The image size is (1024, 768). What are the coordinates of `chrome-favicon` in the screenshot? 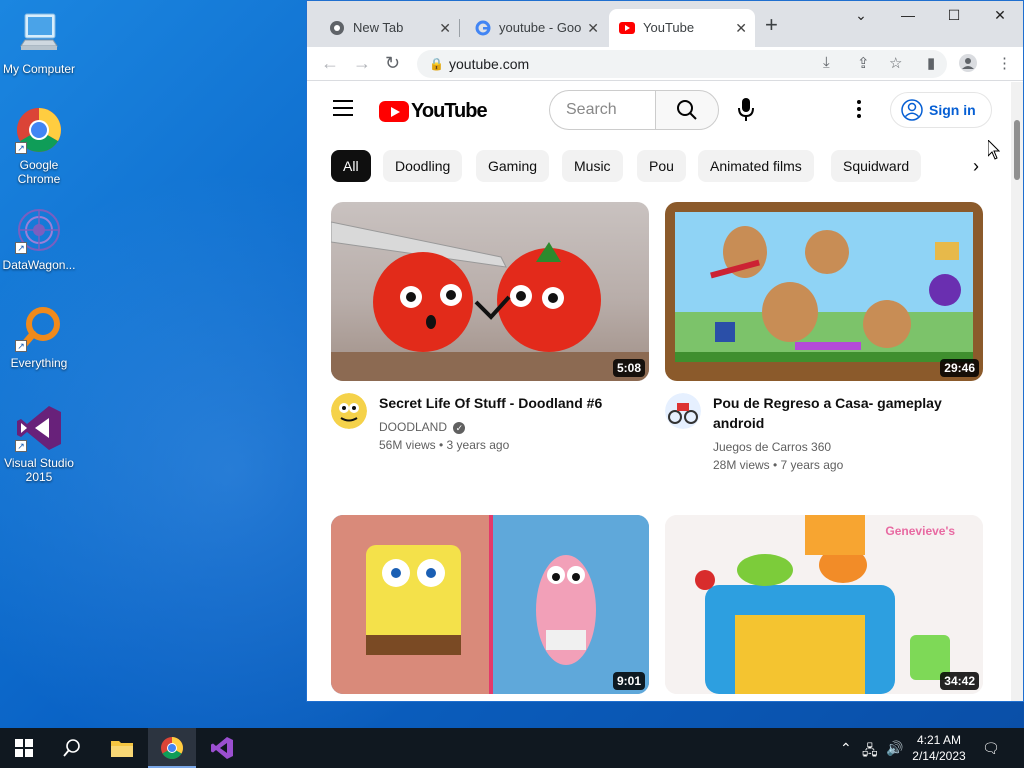 It's located at (337, 28).